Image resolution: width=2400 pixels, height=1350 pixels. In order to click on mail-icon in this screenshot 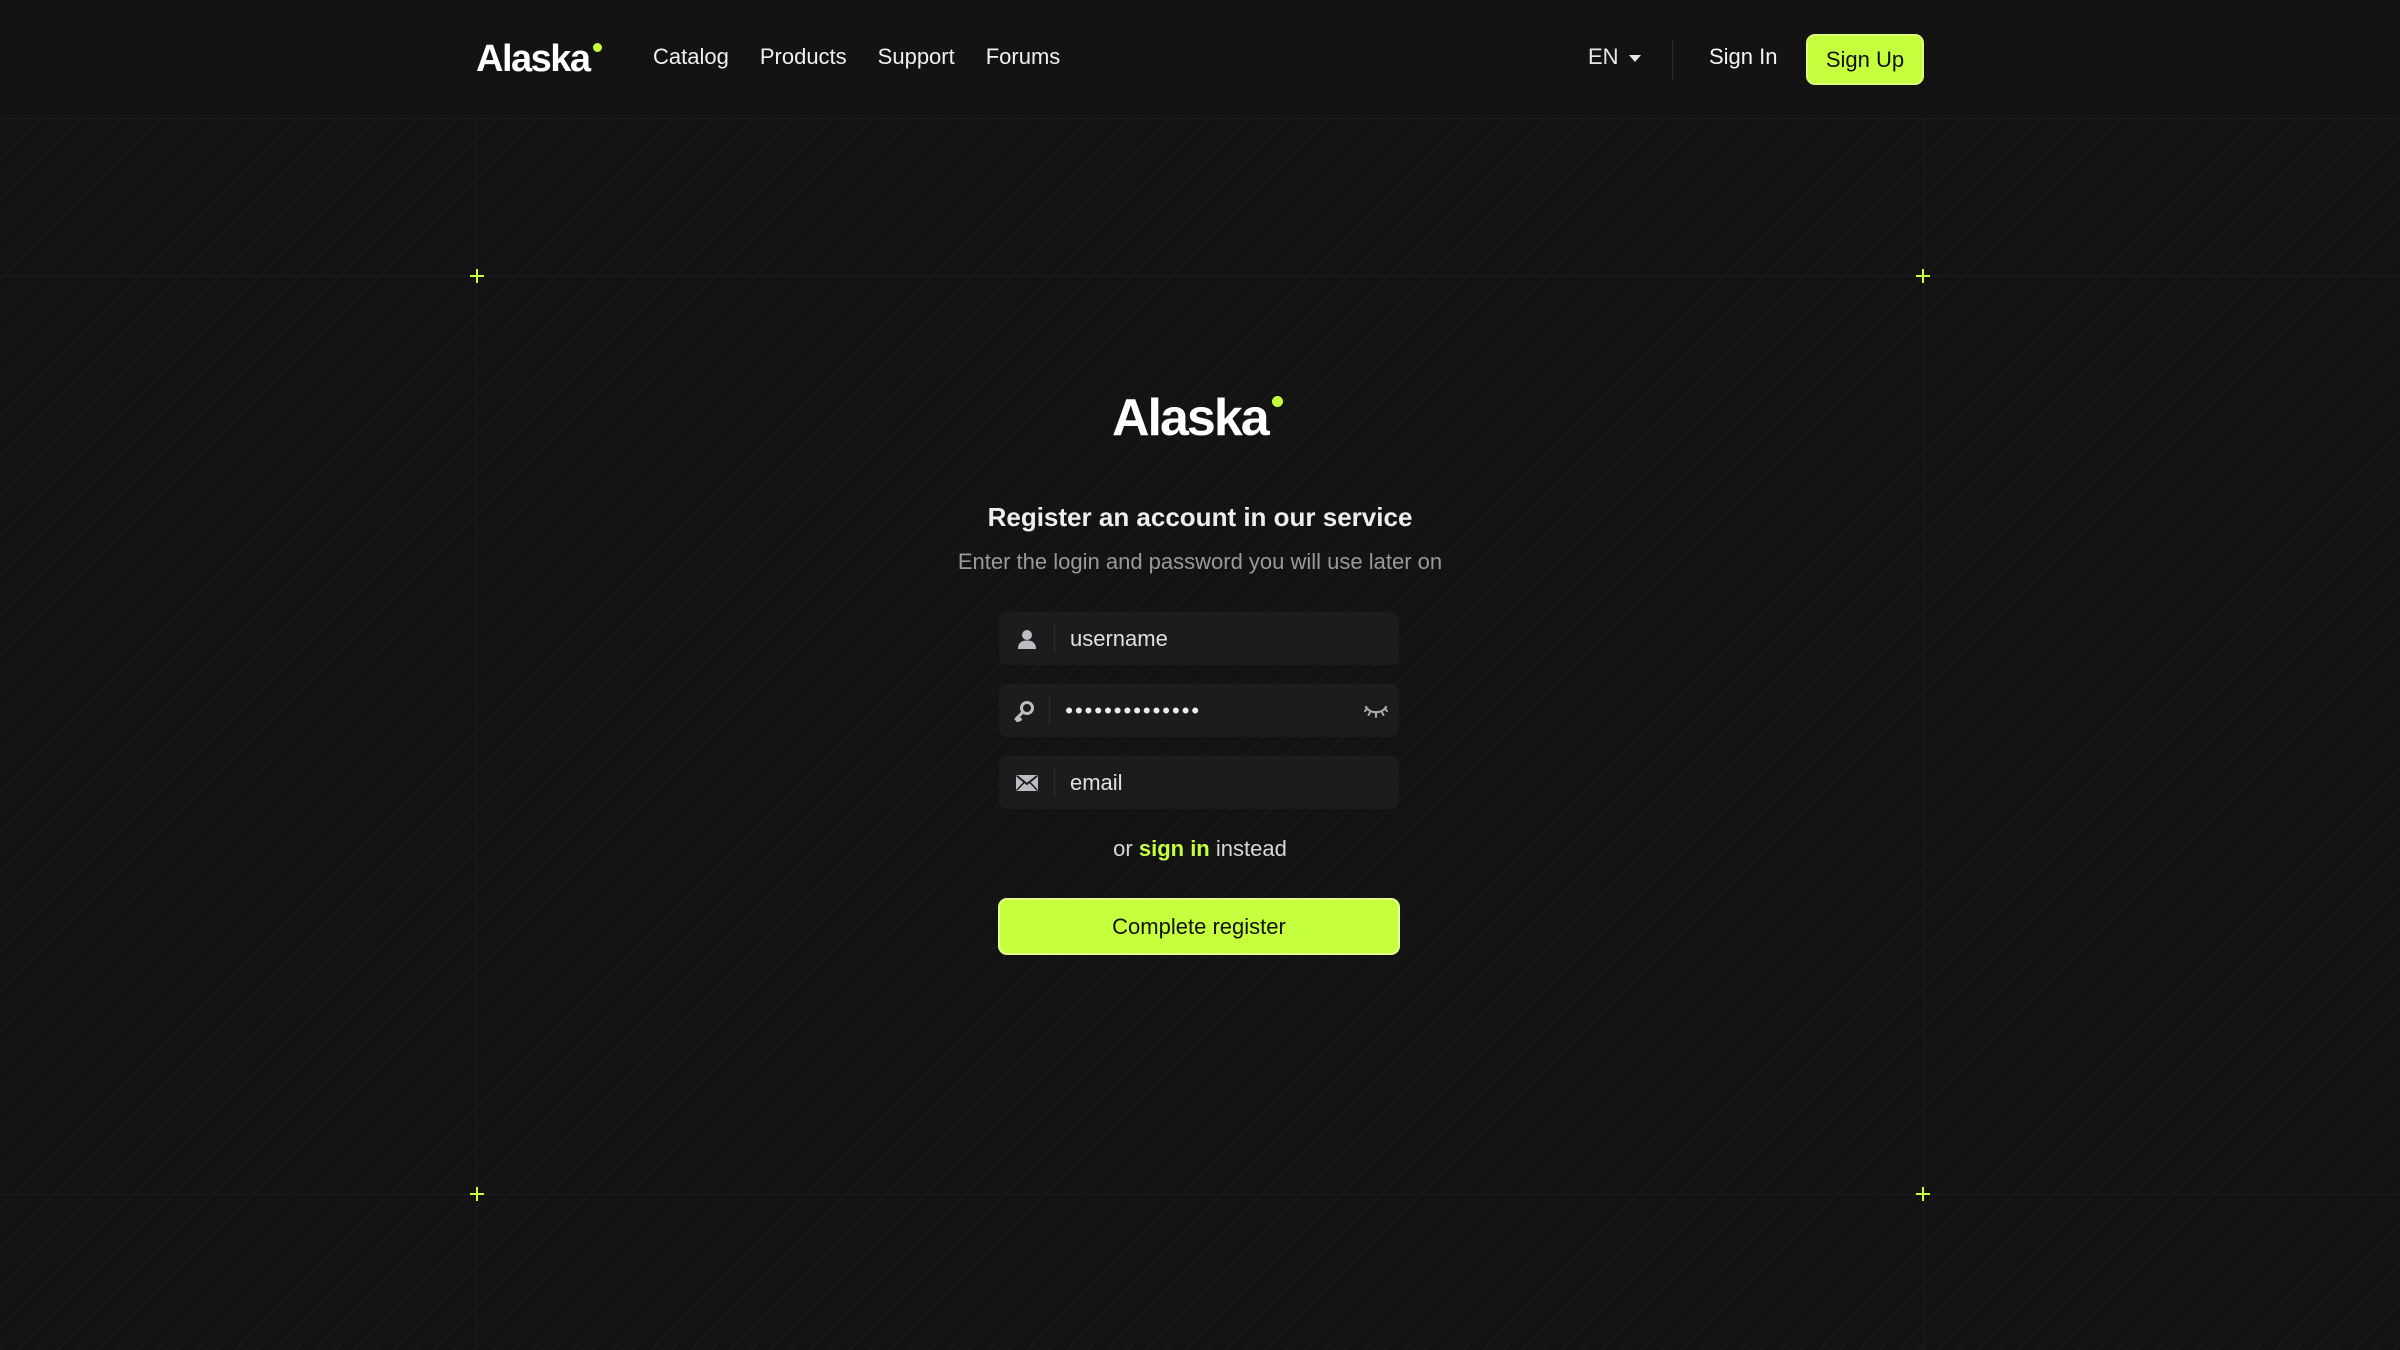, I will do `click(1027, 782)`.